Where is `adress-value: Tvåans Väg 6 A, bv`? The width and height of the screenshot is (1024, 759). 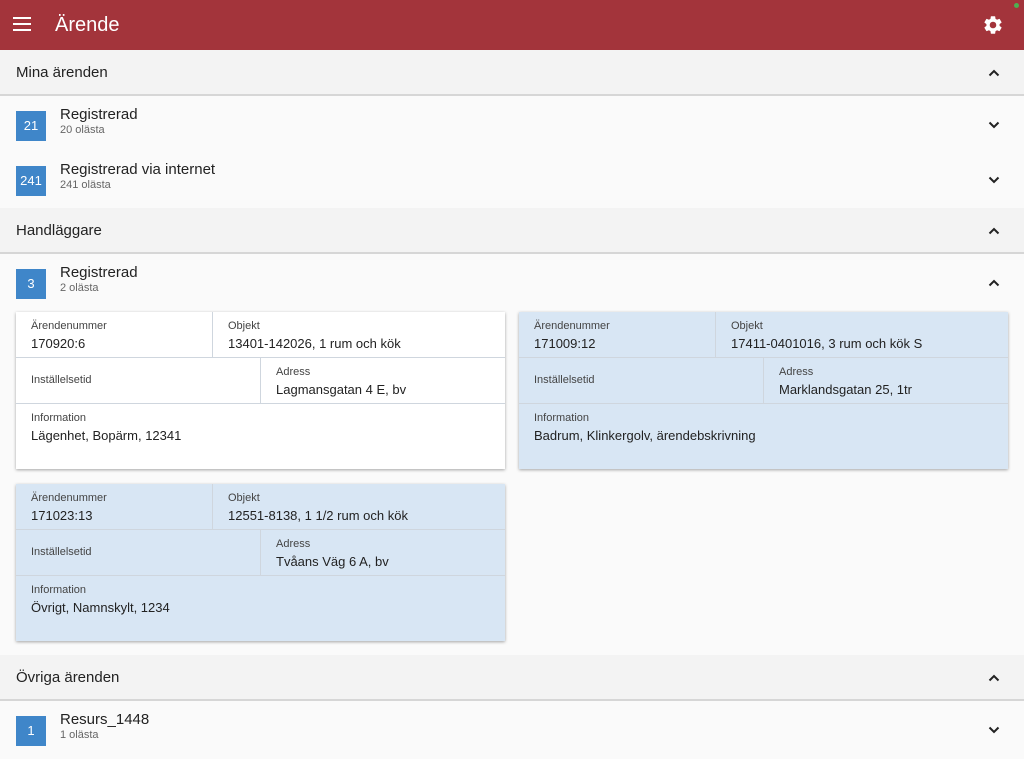
adress-value: Tvåans Väg 6 A, bv is located at coordinates (332, 561).